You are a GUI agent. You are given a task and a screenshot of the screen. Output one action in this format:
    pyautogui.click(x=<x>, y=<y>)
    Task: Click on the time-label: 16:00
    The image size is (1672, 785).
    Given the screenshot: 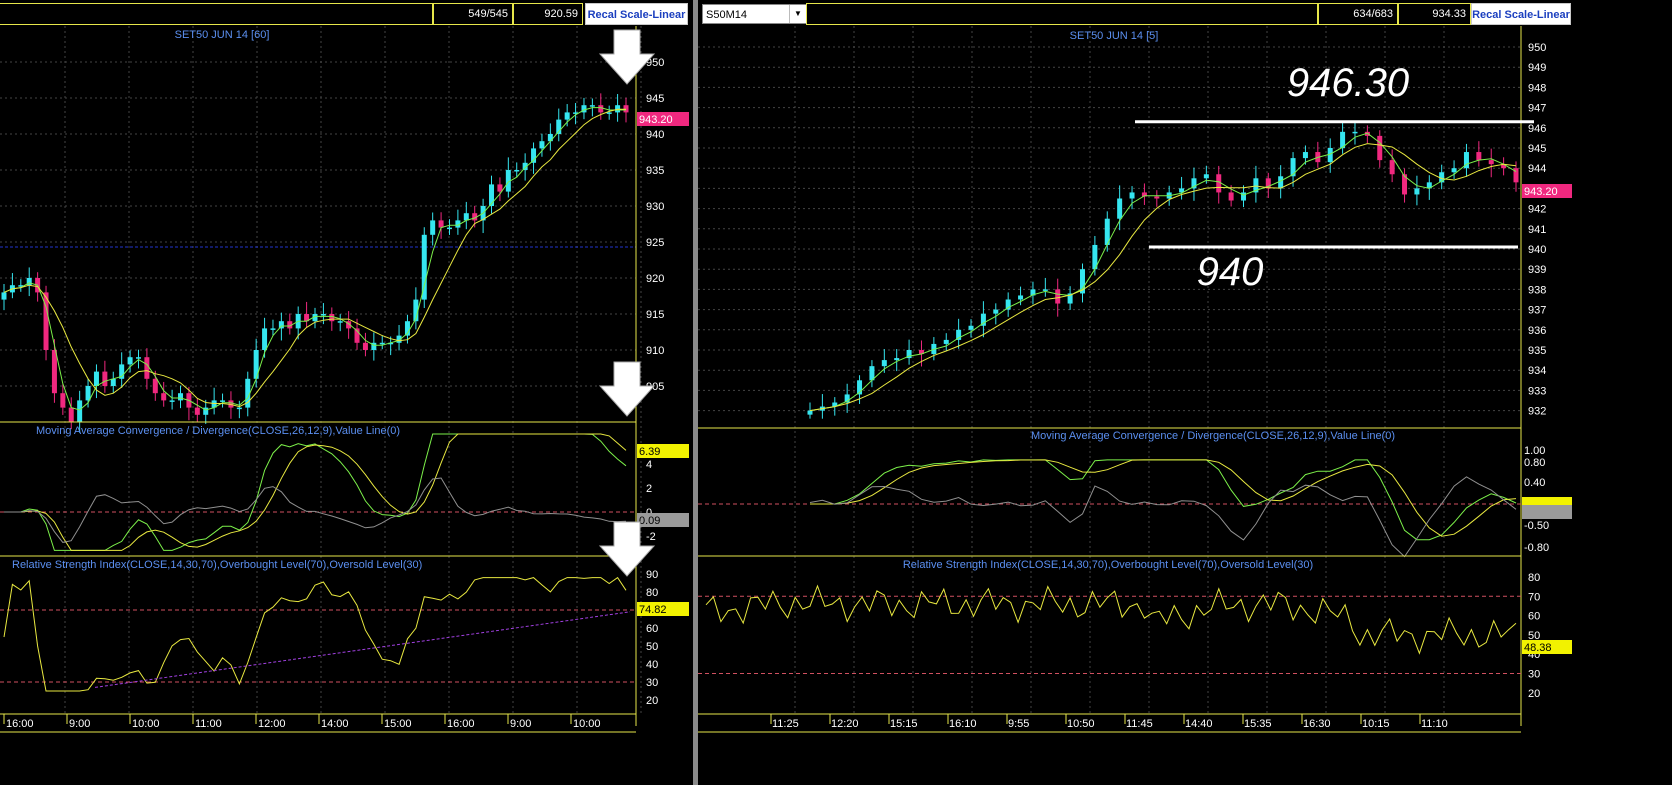 What is the action you would take?
    pyautogui.click(x=461, y=724)
    